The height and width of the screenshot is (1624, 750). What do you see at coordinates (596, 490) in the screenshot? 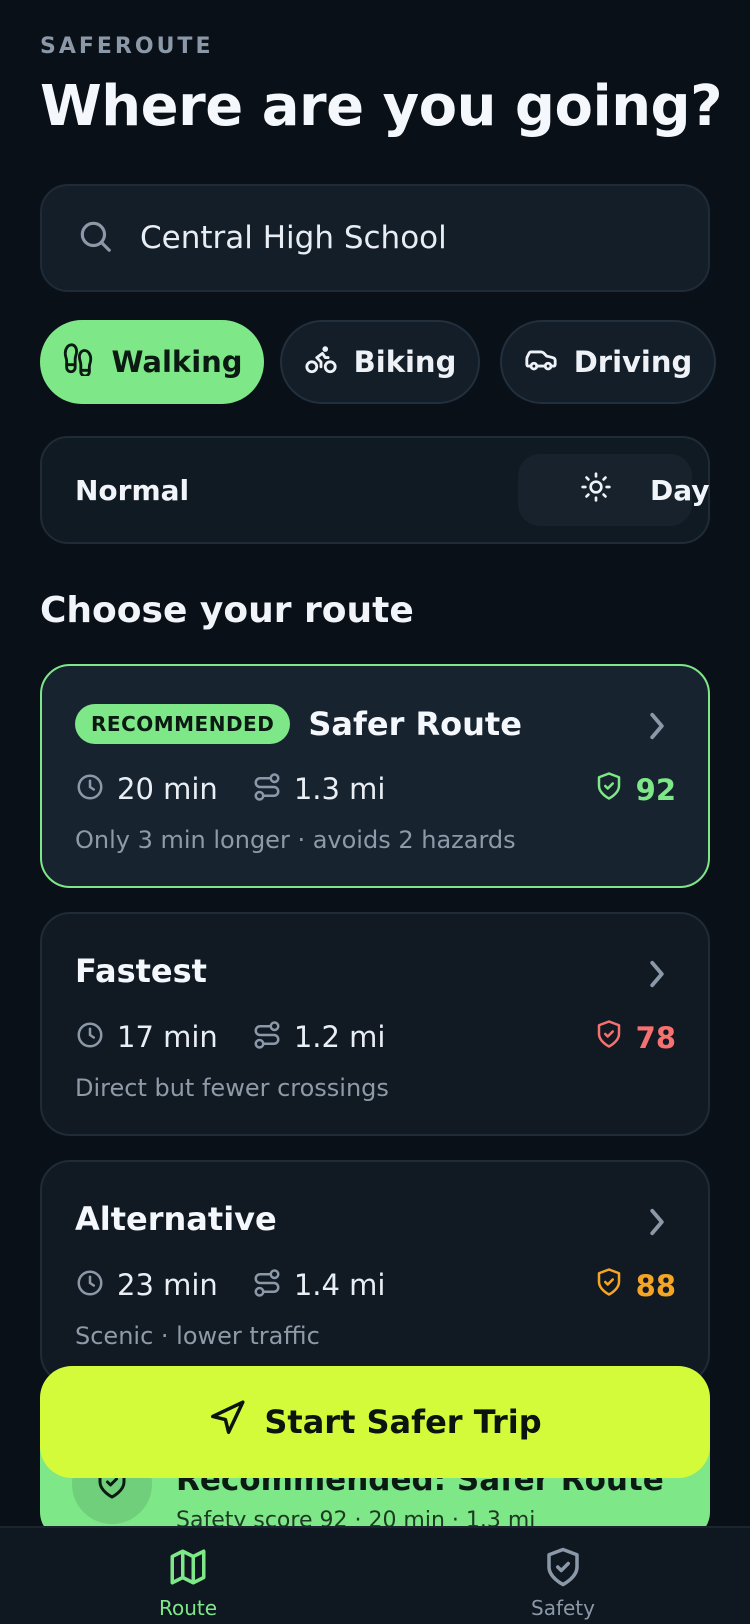
I see `sun-icon` at bounding box center [596, 490].